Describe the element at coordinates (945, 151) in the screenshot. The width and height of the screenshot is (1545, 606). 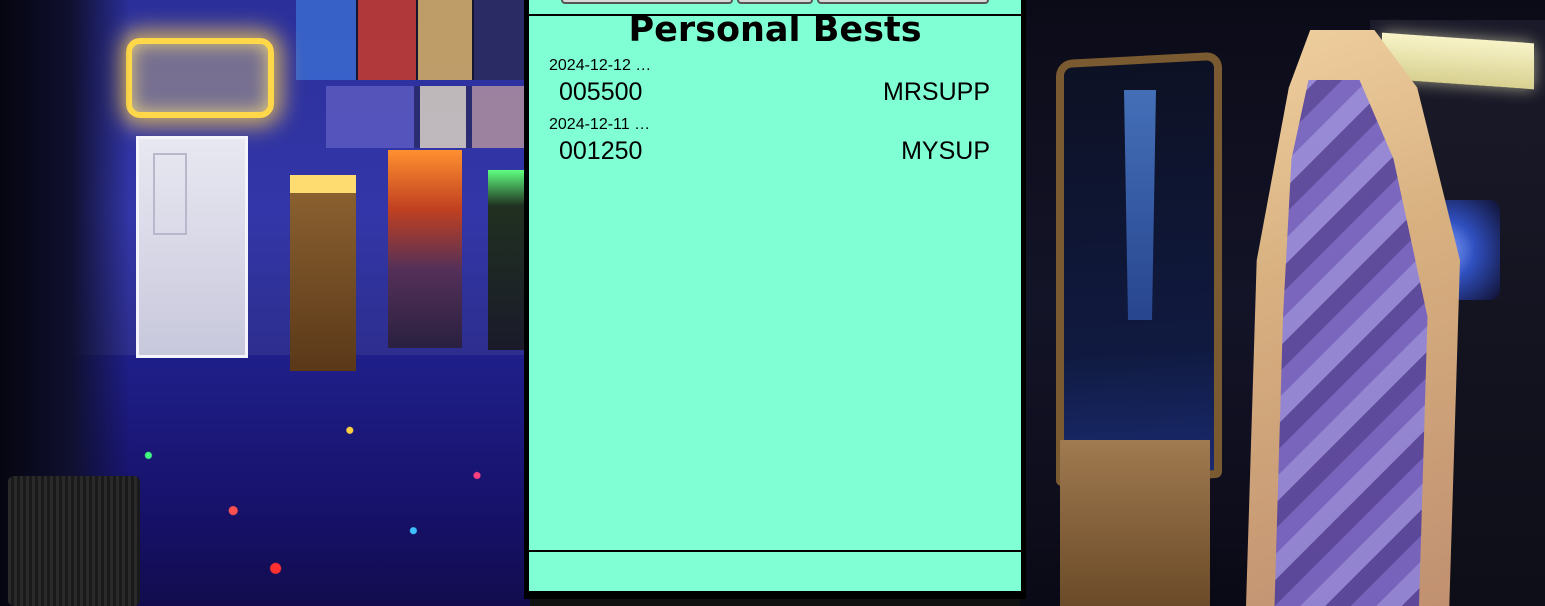
I see `entry-player-name: MYSUP` at that location.